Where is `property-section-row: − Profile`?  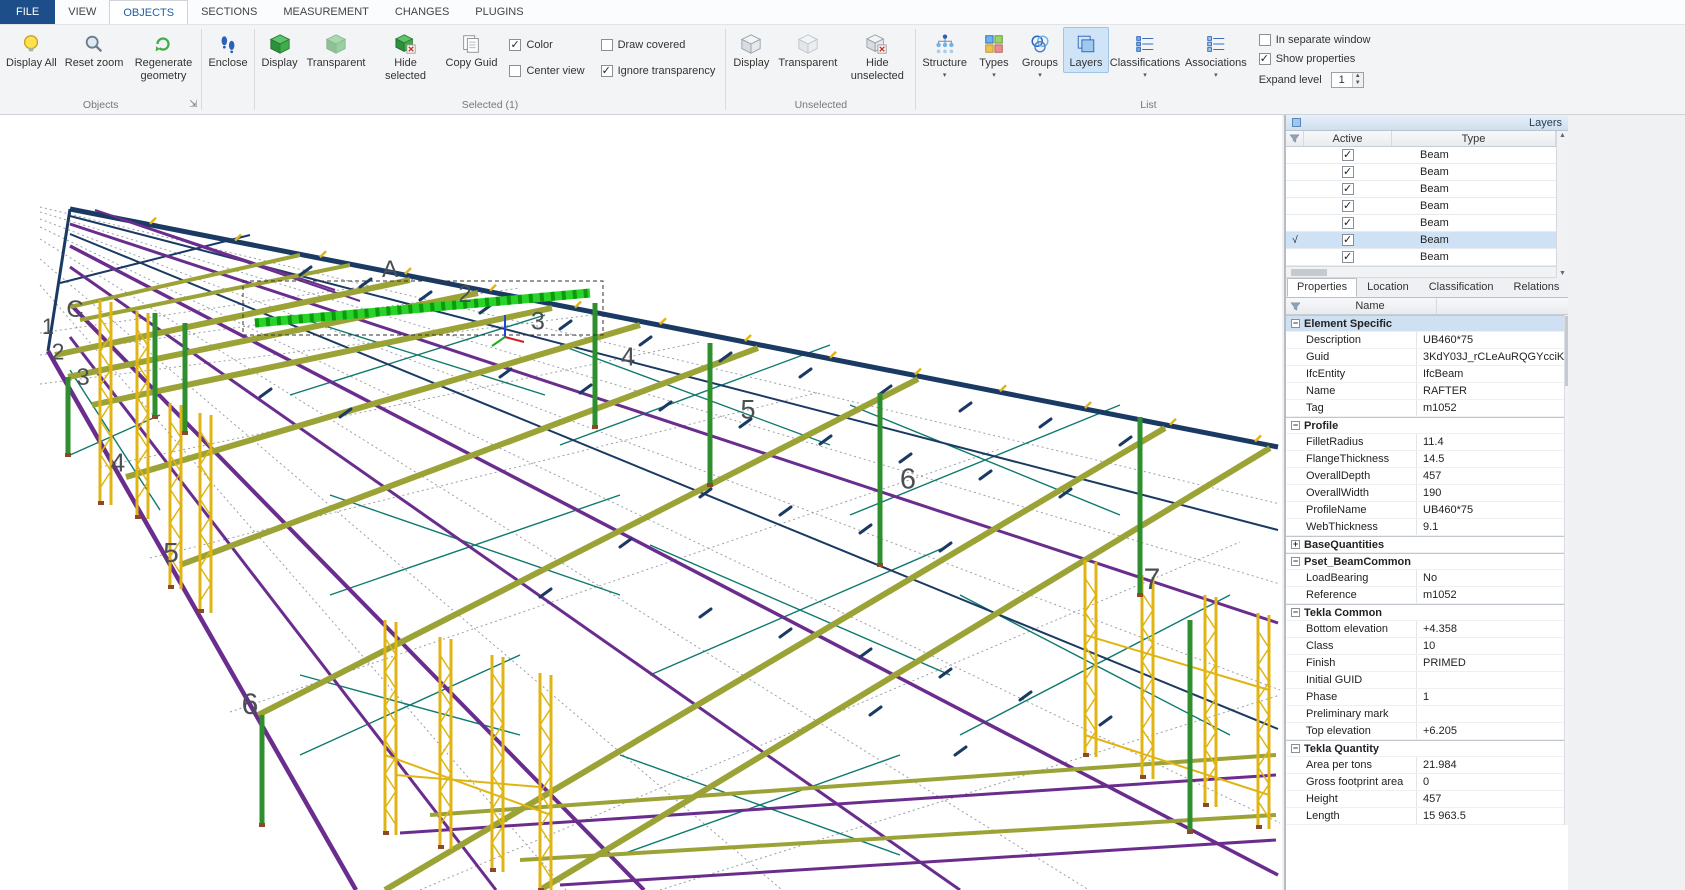
property-section-row: − Profile is located at coordinates (1425, 425).